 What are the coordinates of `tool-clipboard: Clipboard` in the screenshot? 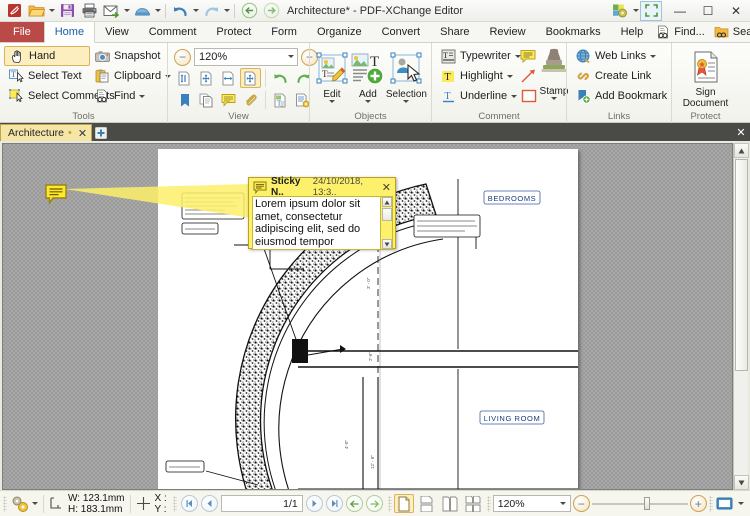 It's located at (131, 76).